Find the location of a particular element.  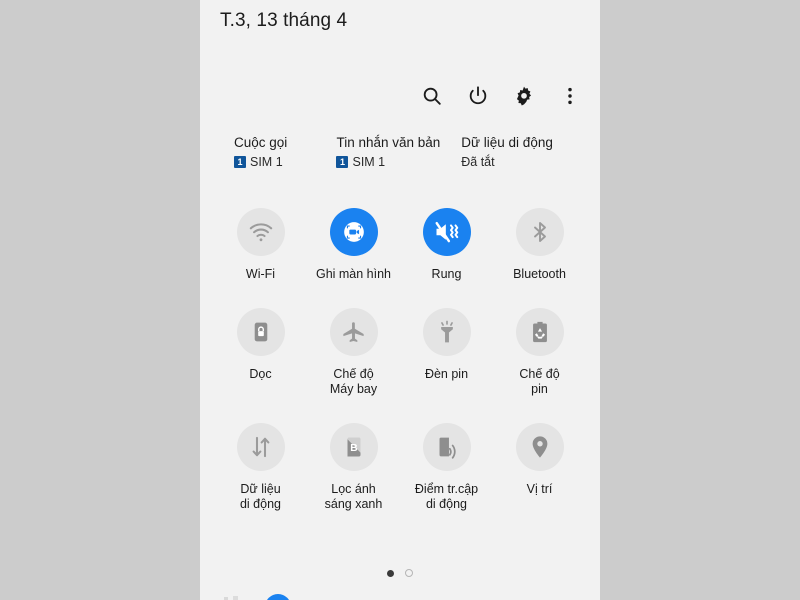

flashlight-icon is located at coordinates (446, 331).